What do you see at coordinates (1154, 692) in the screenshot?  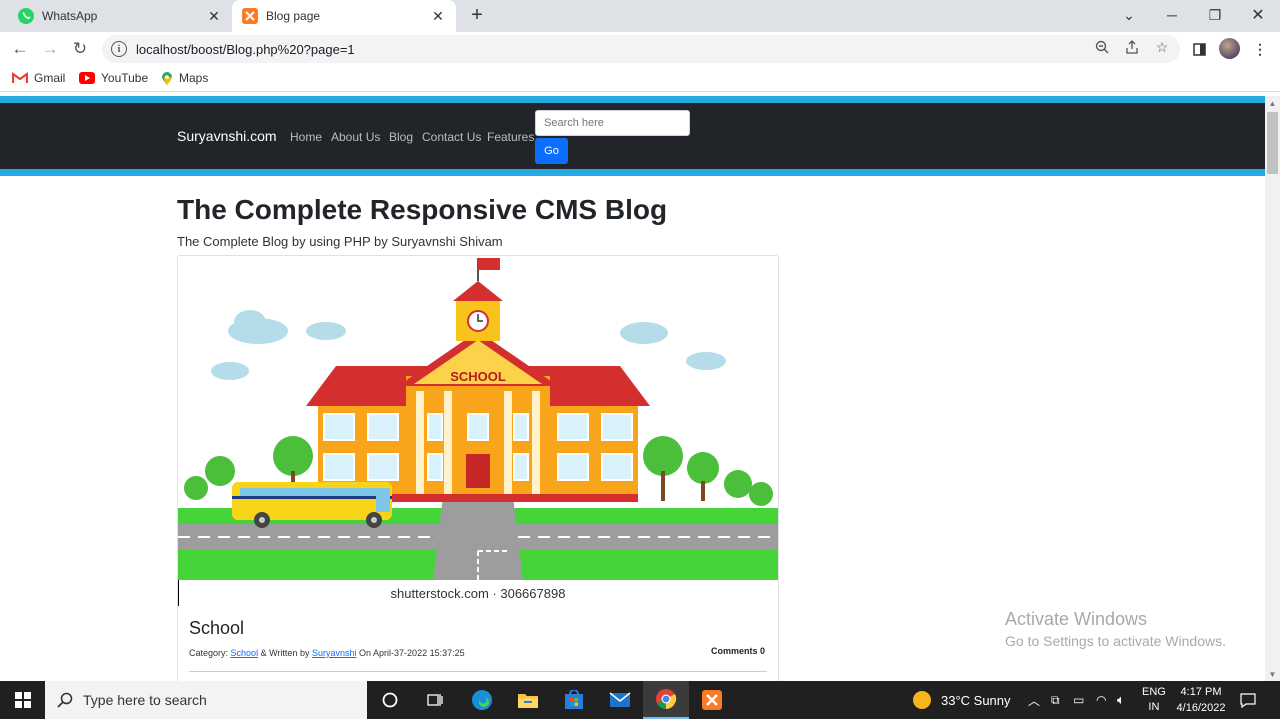 I see `lang-code: ENG` at bounding box center [1154, 692].